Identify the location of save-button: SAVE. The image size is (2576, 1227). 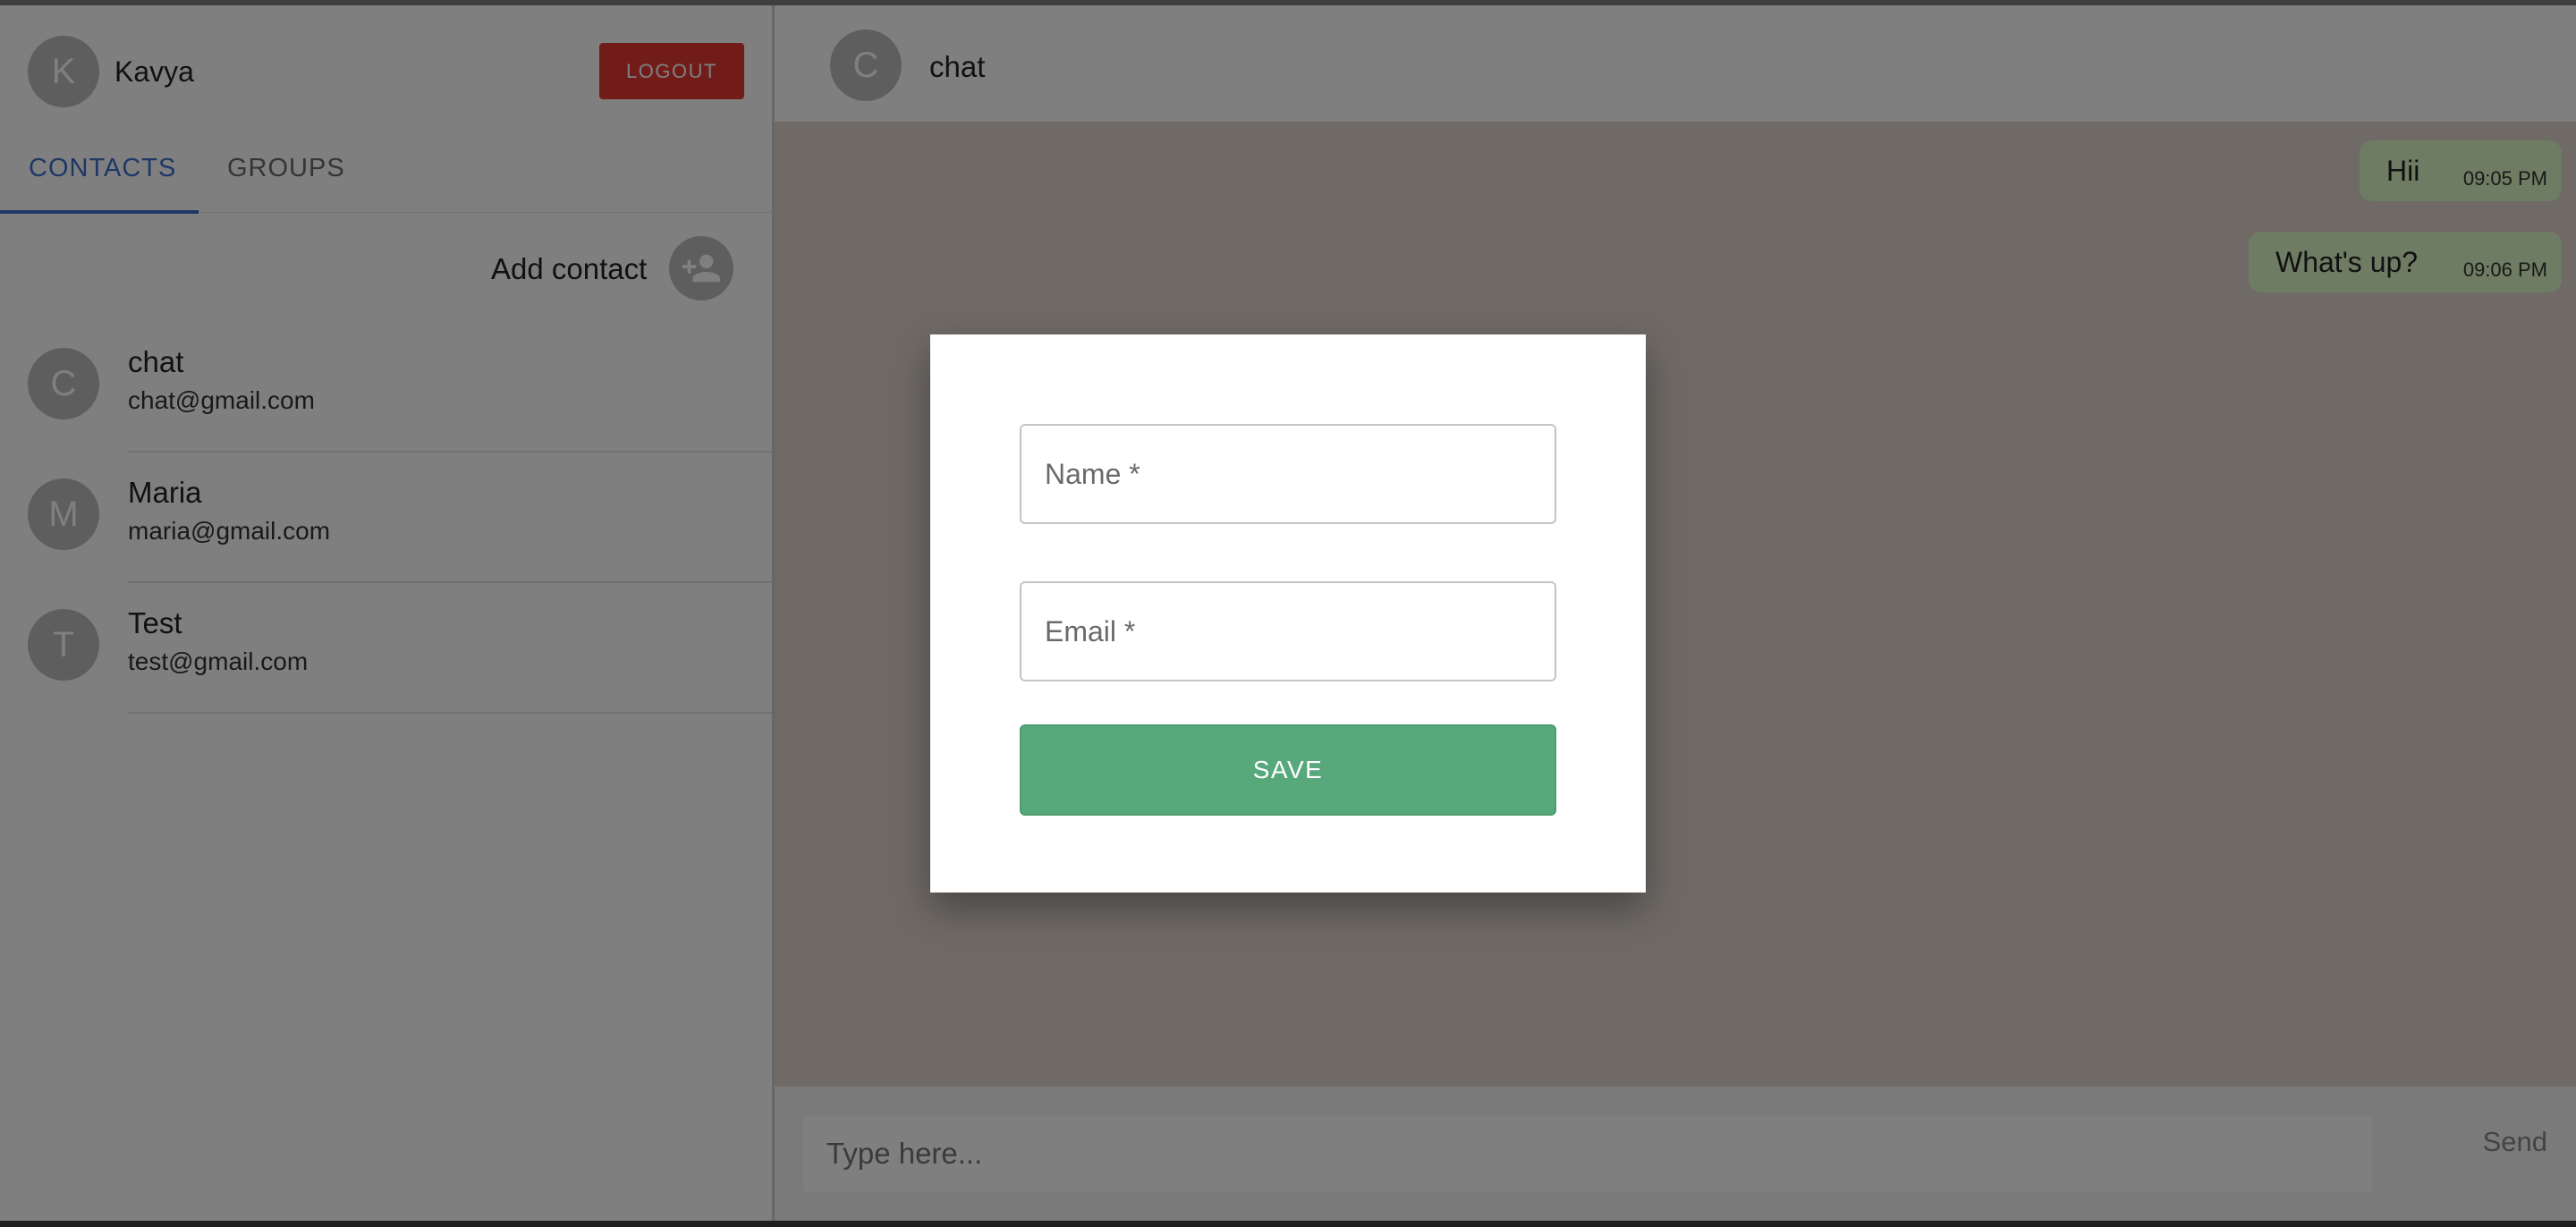
(1288, 770).